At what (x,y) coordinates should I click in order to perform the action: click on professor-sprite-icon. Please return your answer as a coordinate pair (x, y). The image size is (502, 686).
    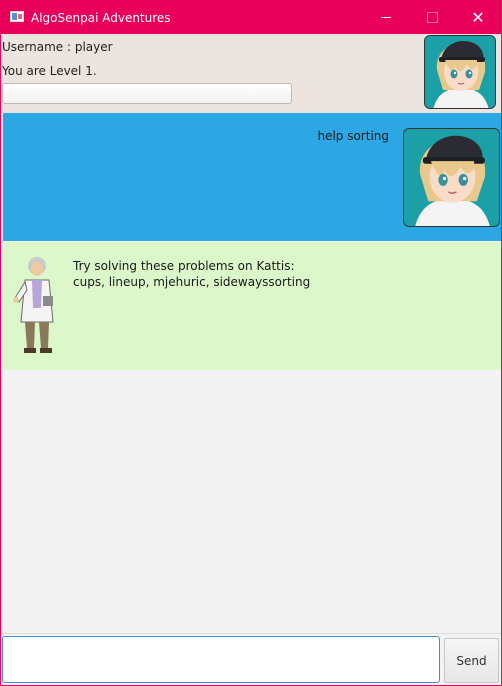
    Looking at the image, I should click on (33, 305).